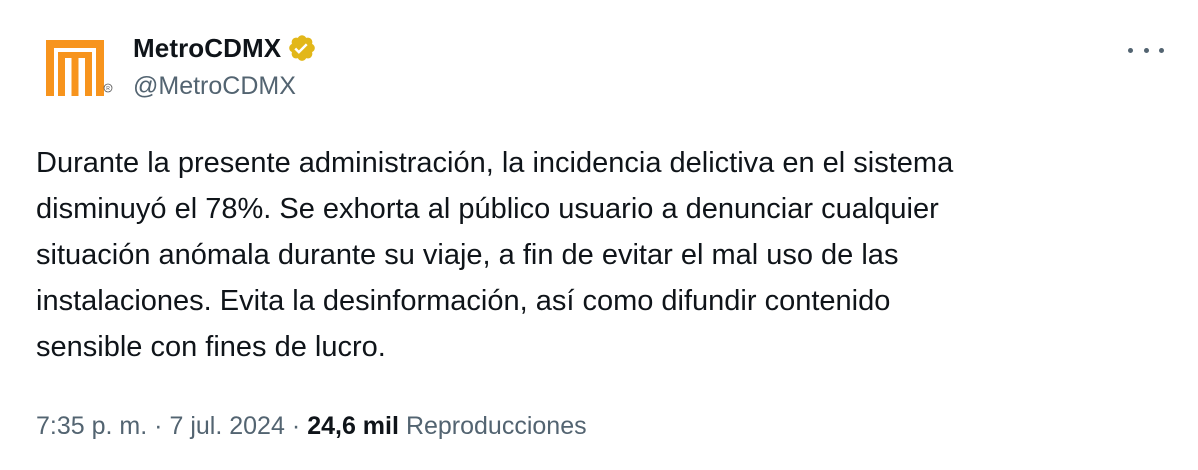  What do you see at coordinates (353, 426) in the screenshot?
I see `views-count: 24,6 mil` at bounding box center [353, 426].